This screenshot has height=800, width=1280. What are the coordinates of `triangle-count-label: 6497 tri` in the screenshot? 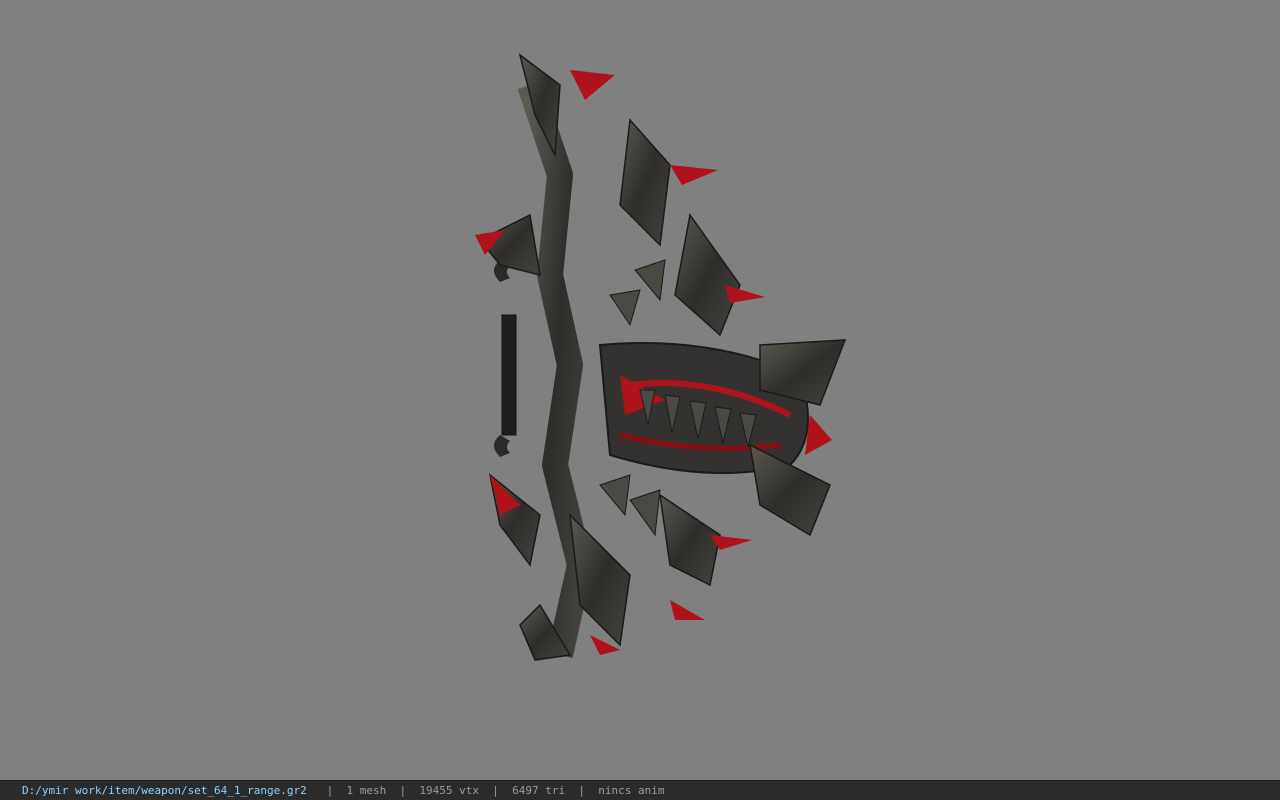 It's located at (539, 790).